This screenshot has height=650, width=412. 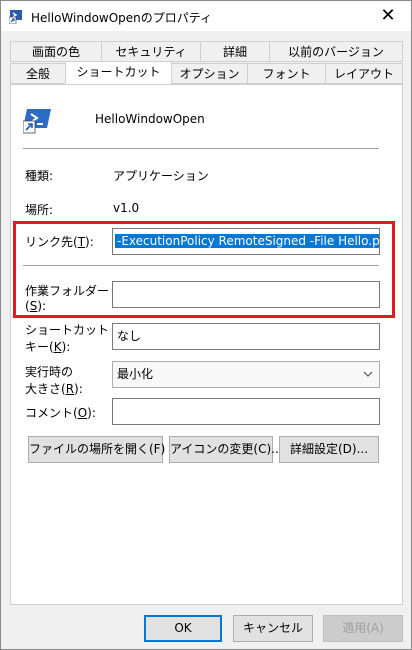 What do you see at coordinates (201, 148) in the screenshot?
I see `divider` at bounding box center [201, 148].